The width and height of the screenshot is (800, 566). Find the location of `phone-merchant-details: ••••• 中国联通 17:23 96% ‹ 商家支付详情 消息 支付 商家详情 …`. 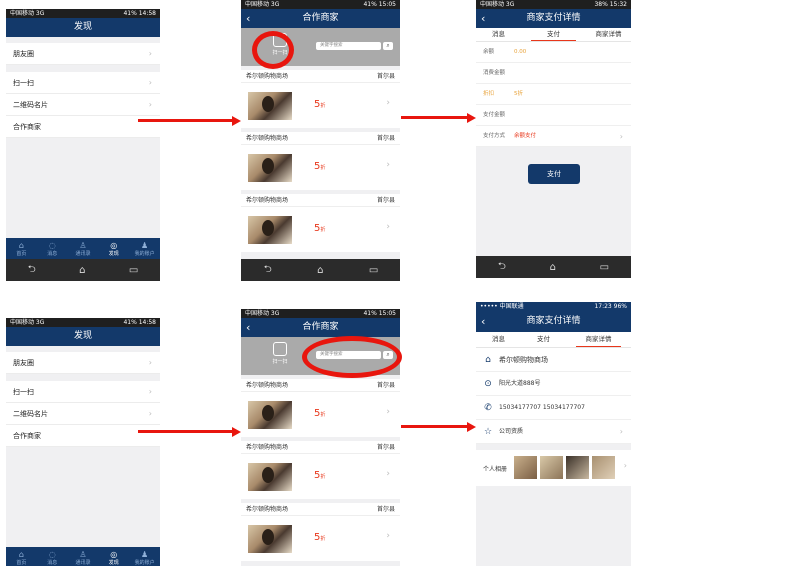

phone-merchant-details: ••••• 中国联通 17:23 96% ‹ 商家支付详情 消息 支付 商家详情 … is located at coordinates (553, 434).